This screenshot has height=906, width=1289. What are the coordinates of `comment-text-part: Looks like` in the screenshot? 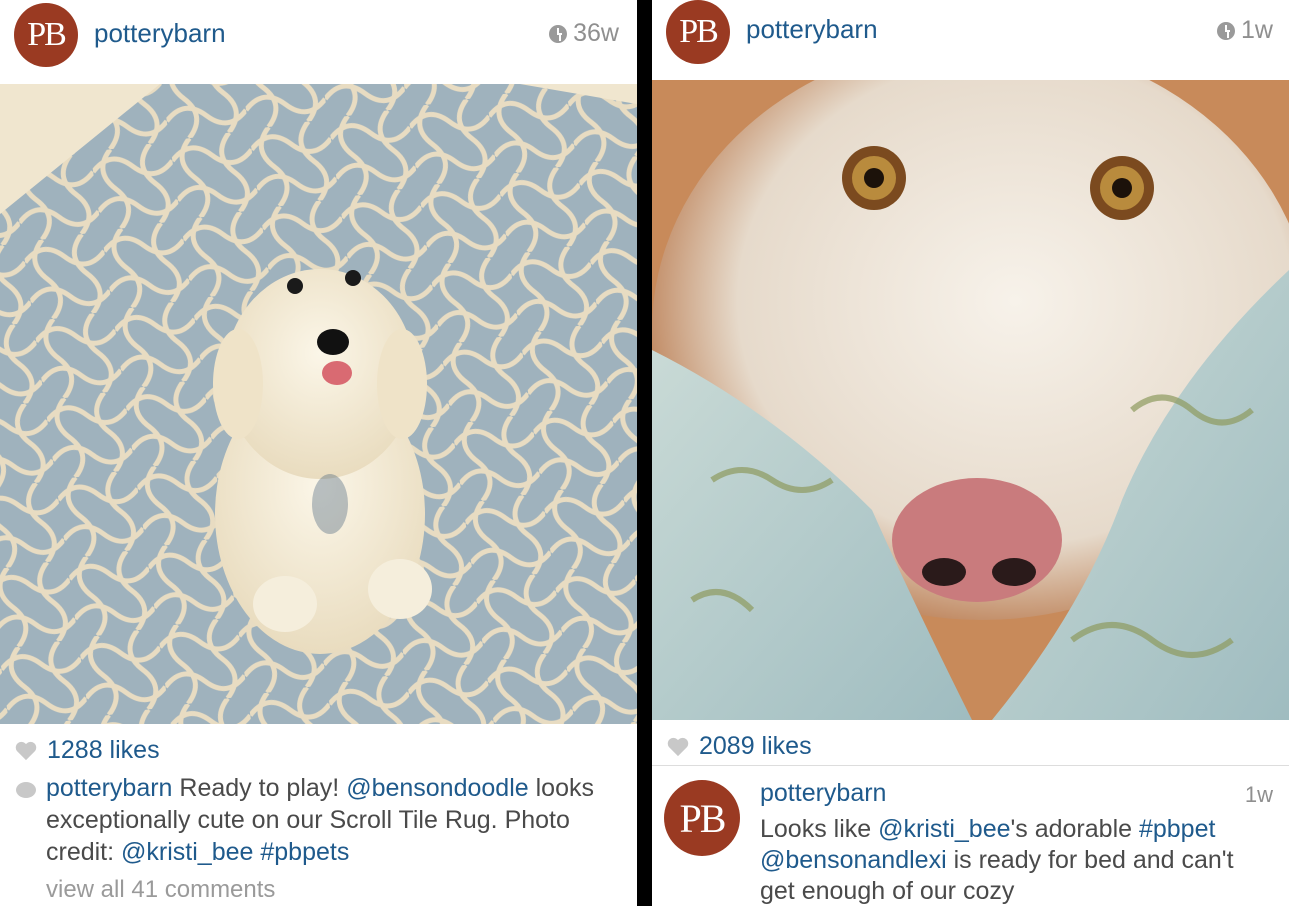 It's located at (819, 829).